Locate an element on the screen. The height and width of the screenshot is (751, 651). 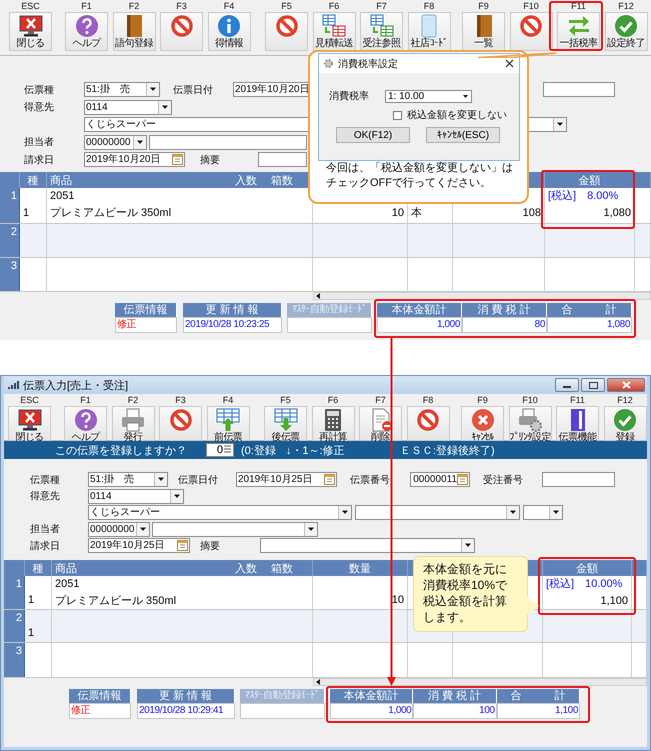
field-label: 消費税率 is located at coordinates (349, 96).